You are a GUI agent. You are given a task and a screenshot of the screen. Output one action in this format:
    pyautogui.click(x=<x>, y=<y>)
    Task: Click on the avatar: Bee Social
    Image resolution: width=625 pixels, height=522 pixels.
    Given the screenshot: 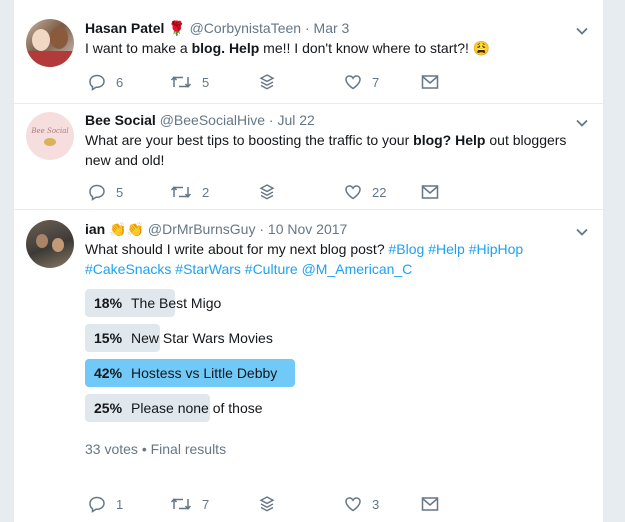 What is the action you would take?
    pyautogui.click(x=50, y=136)
    